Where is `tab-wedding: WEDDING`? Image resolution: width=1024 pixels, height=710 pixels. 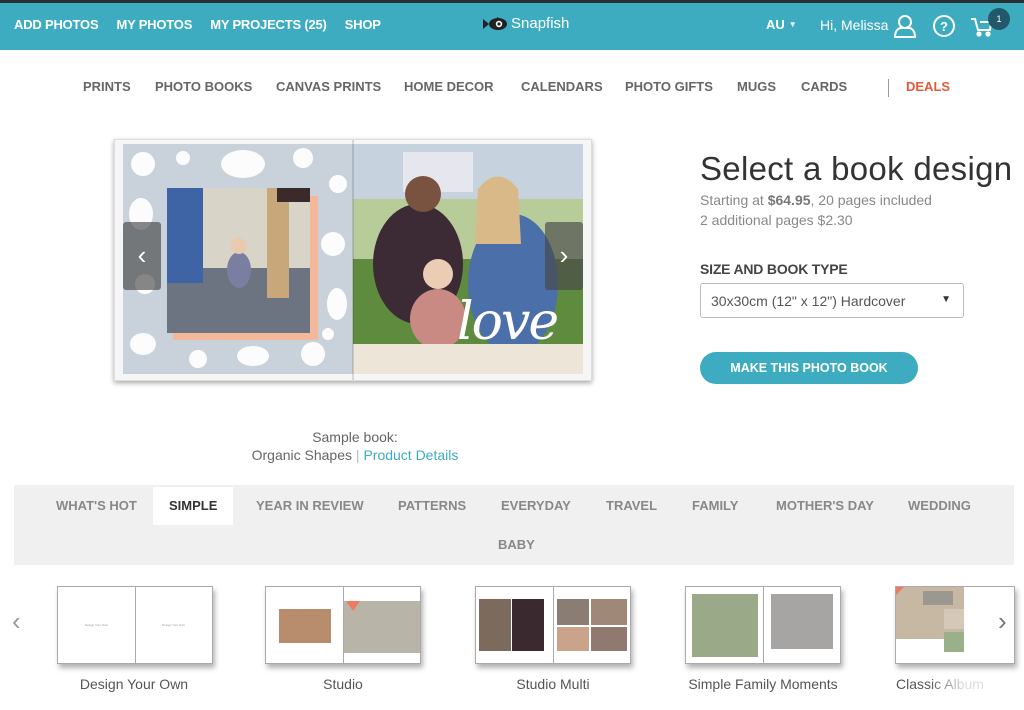 tab-wedding: WEDDING is located at coordinates (939, 506).